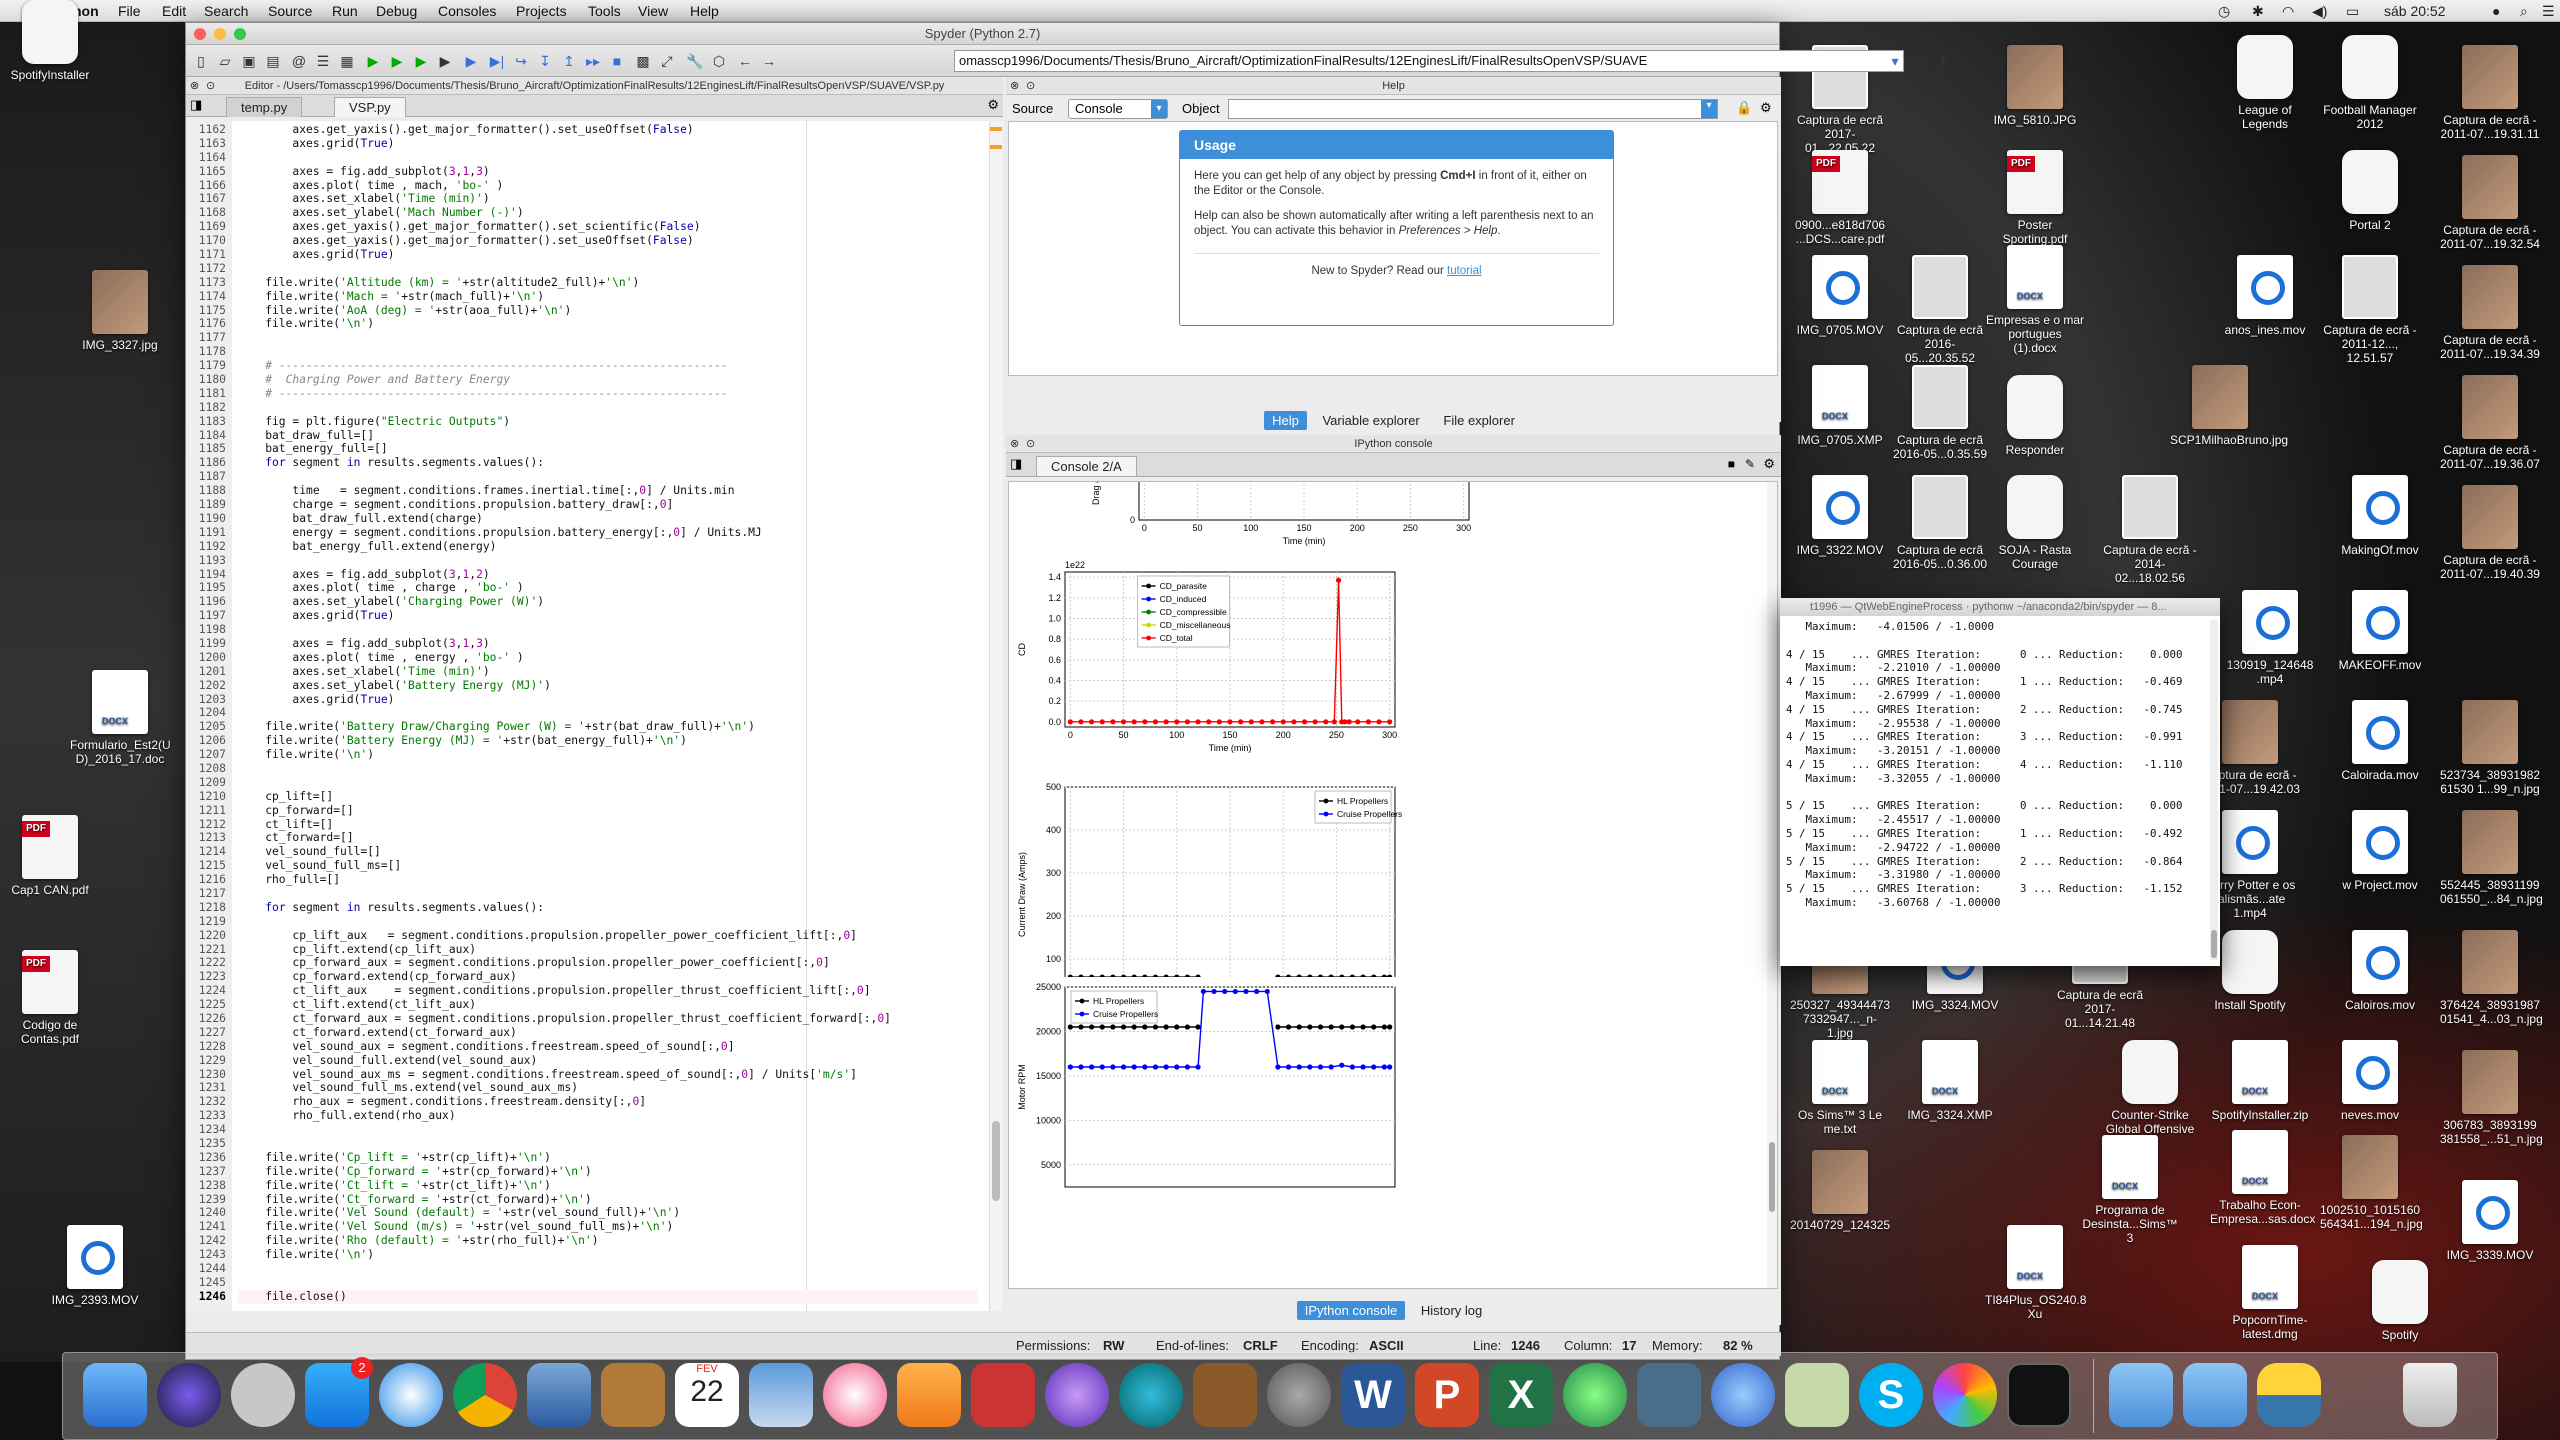  Describe the element at coordinates (2130, 1190) in the screenshot. I see `desktop-icon: Programa de Desinsta...Sims™ 3` at that location.